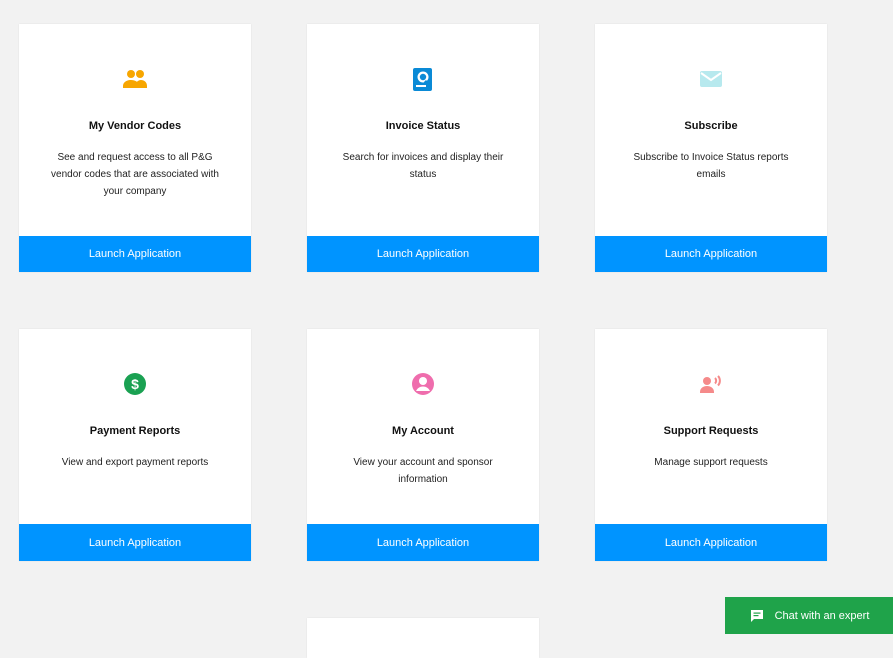 The image size is (893, 658). Describe the element at coordinates (423, 126) in the screenshot. I see `card-title: Invoice Status` at that location.